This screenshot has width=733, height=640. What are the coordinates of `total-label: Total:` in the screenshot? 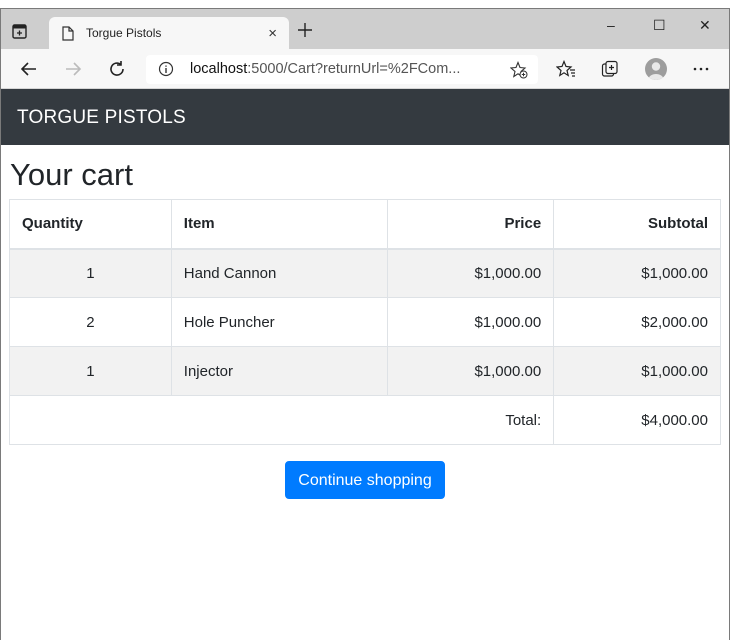 It's located at (281, 420).